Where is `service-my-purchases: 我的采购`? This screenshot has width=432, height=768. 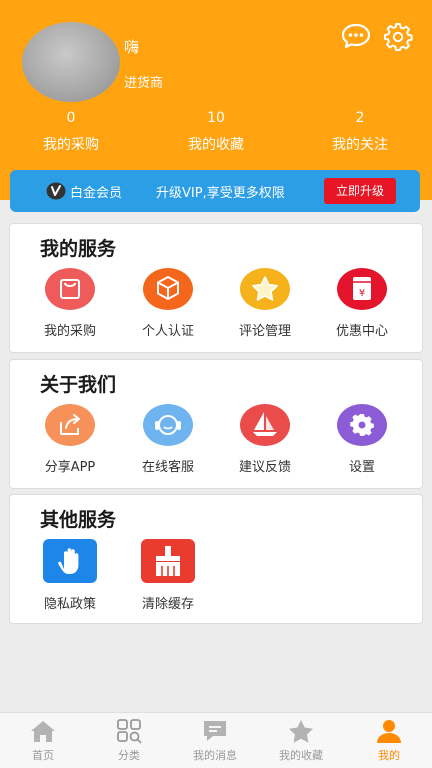
service-my-purchases: 我的采购 is located at coordinates (70, 303).